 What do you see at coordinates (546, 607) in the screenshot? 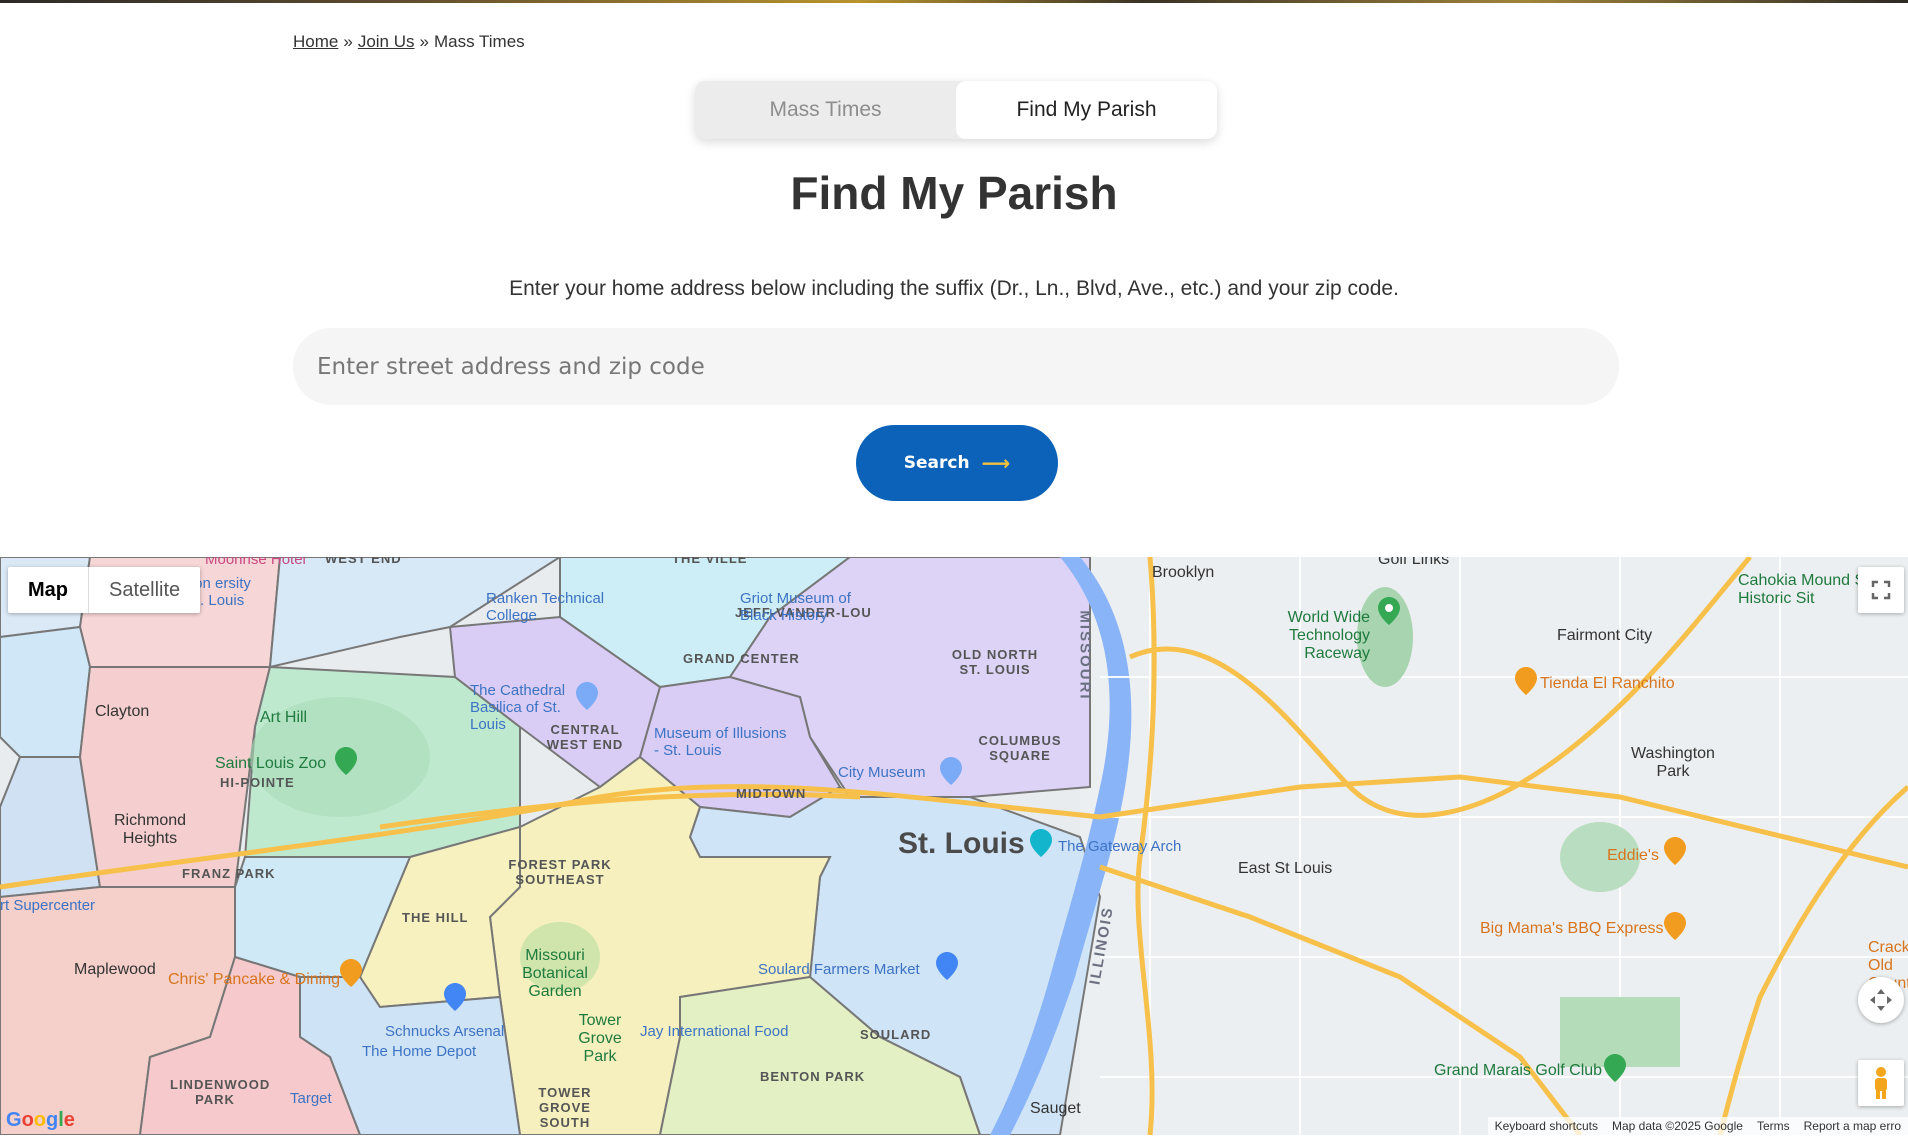
I see `map-label-ranken: Ranken Technical College` at bounding box center [546, 607].